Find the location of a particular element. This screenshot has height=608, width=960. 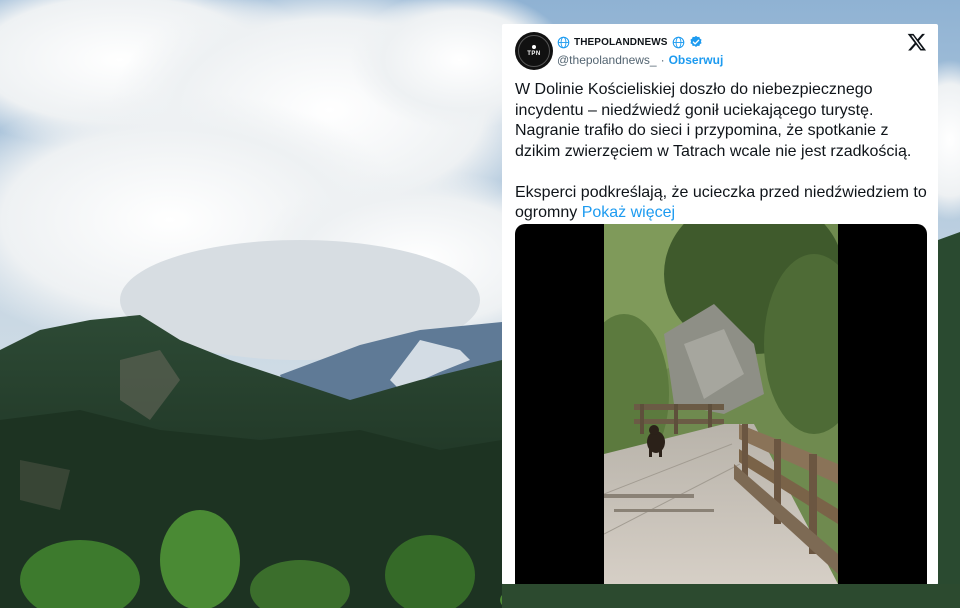

handle-row: @thepolandnews_ · Obserwuj is located at coordinates (640, 60).